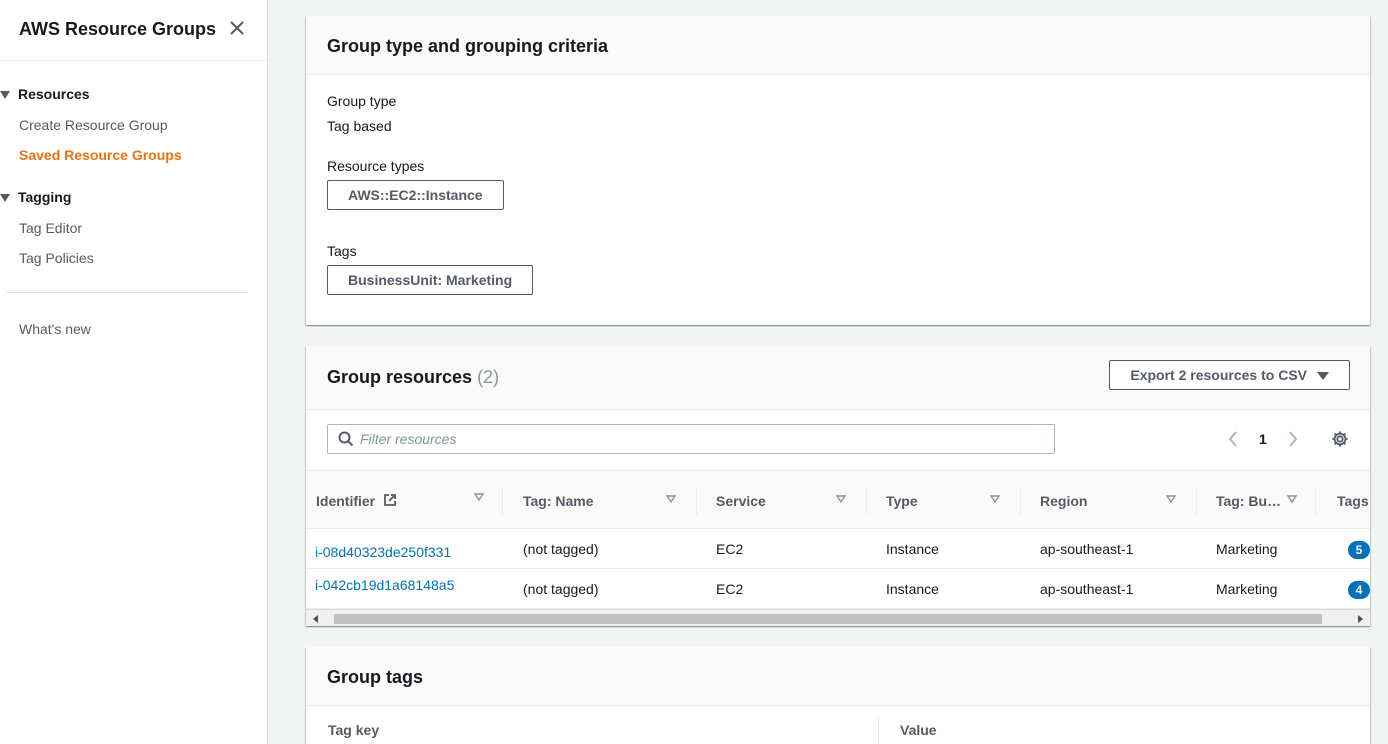 The width and height of the screenshot is (1388, 744). What do you see at coordinates (1359, 550) in the screenshot?
I see `tags-count-badge: 5` at bounding box center [1359, 550].